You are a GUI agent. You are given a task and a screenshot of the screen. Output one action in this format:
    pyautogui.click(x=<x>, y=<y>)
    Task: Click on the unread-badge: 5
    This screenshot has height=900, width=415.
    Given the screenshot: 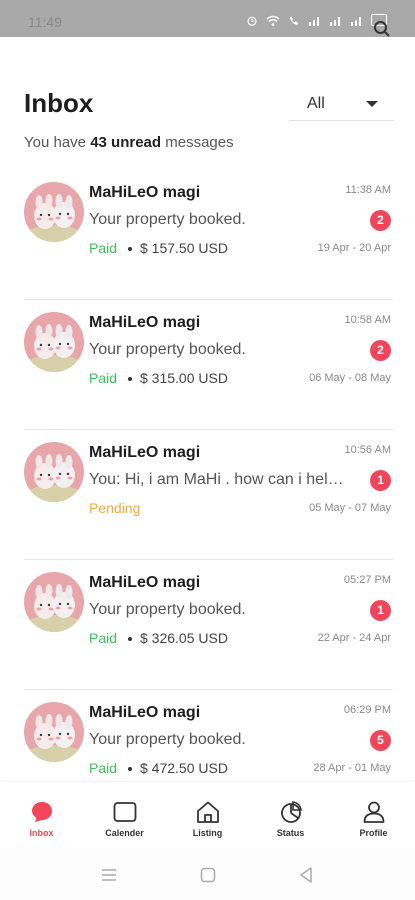 What is the action you would take?
    pyautogui.click(x=380, y=740)
    